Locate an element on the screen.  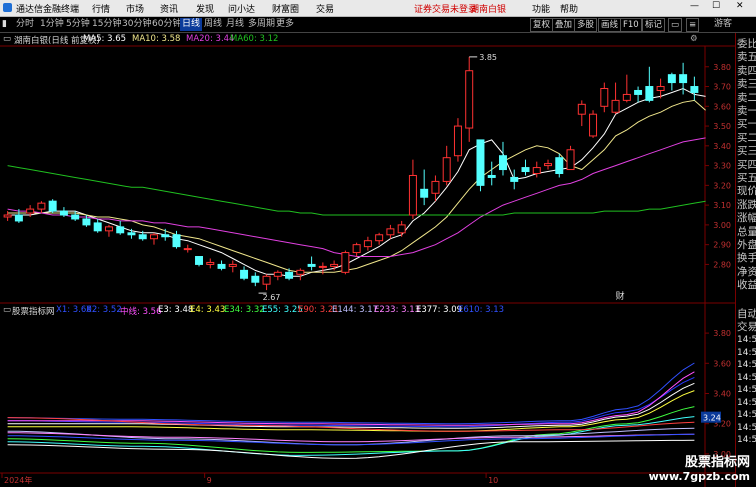
indicator-line-x1 is located at coordinates (351, 393).